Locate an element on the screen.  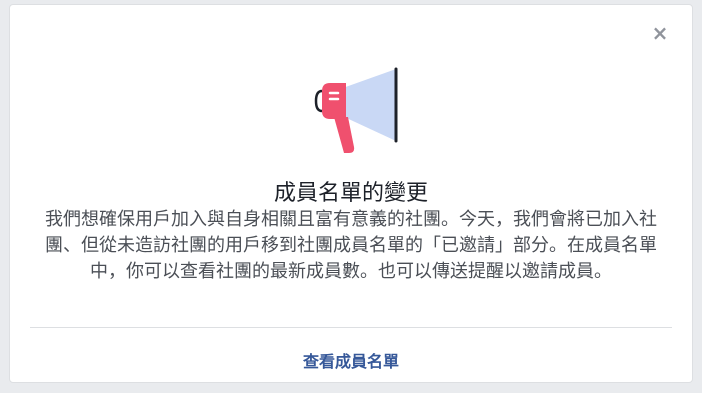
megaphone-icon is located at coordinates (356, 110).